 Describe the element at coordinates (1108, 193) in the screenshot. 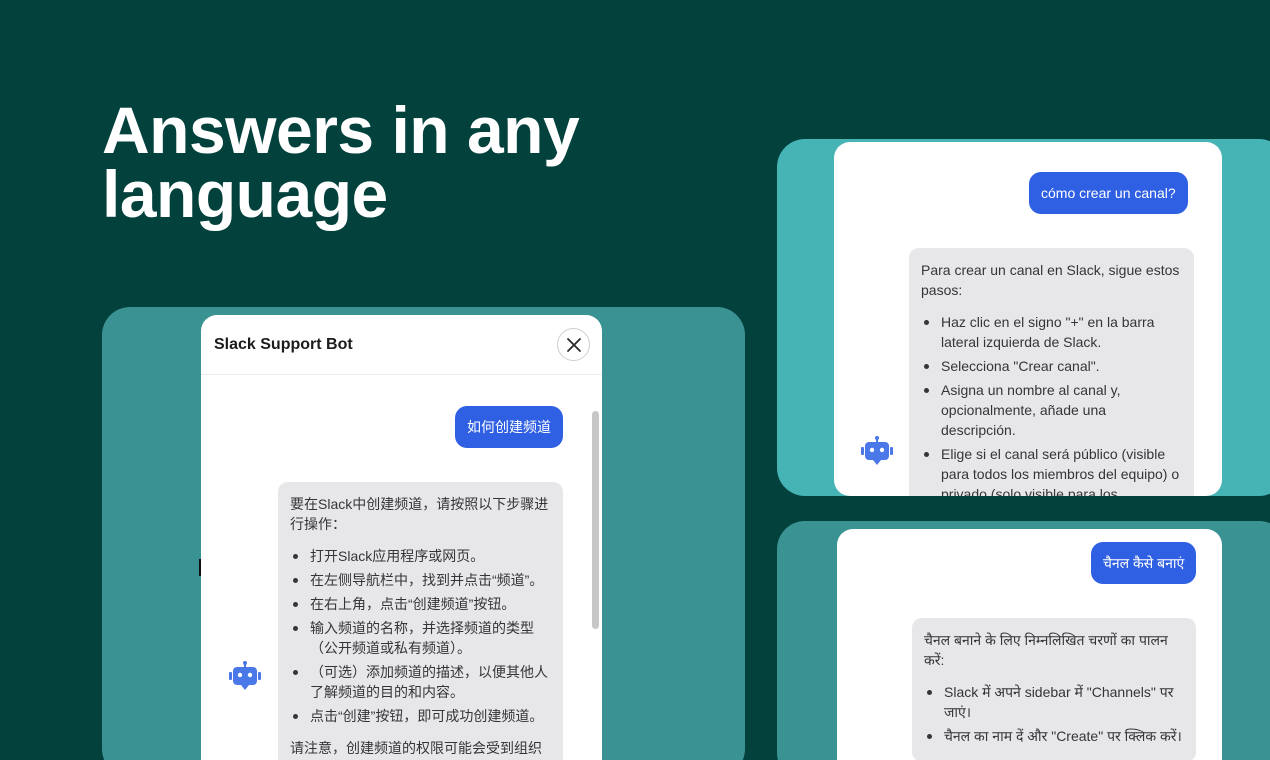

I see `user-message: cómo crear un canal?` at that location.